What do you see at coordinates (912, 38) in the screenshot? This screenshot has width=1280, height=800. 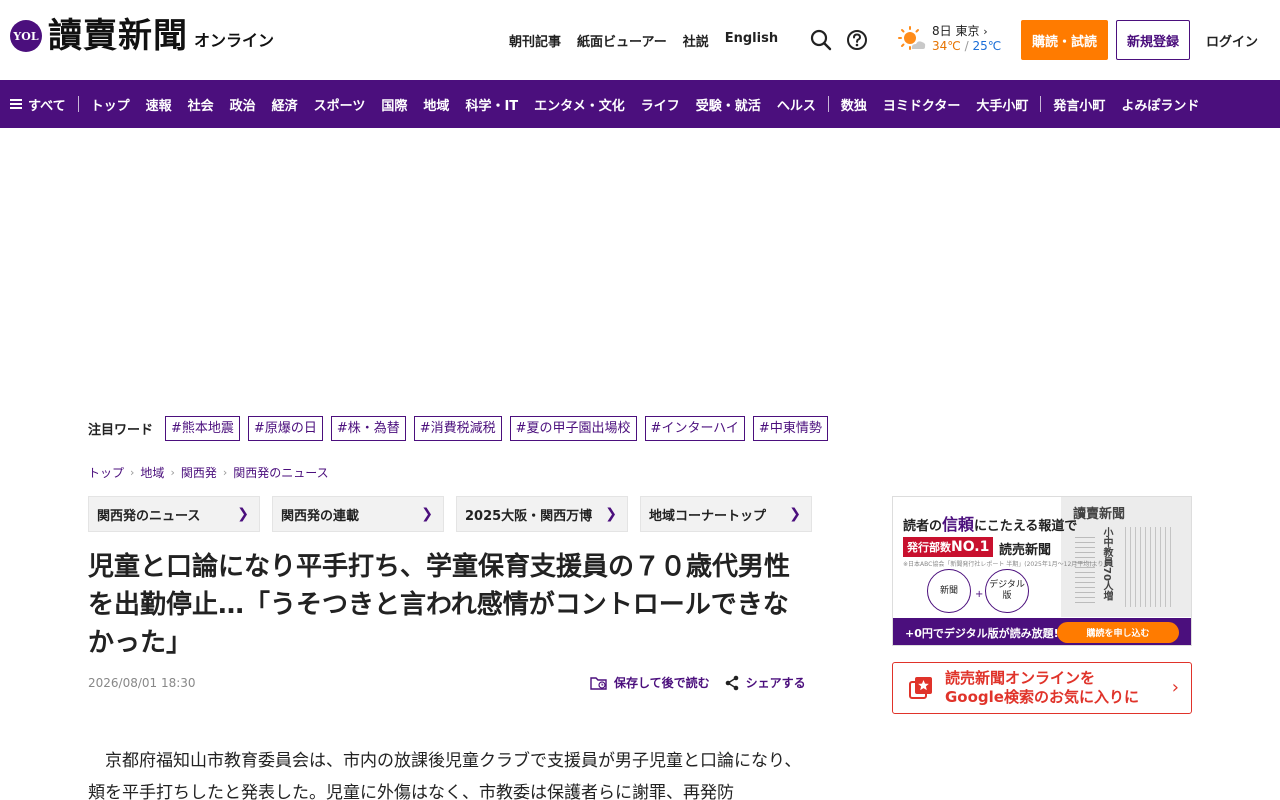 I see `sun-cloud-icon` at bounding box center [912, 38].